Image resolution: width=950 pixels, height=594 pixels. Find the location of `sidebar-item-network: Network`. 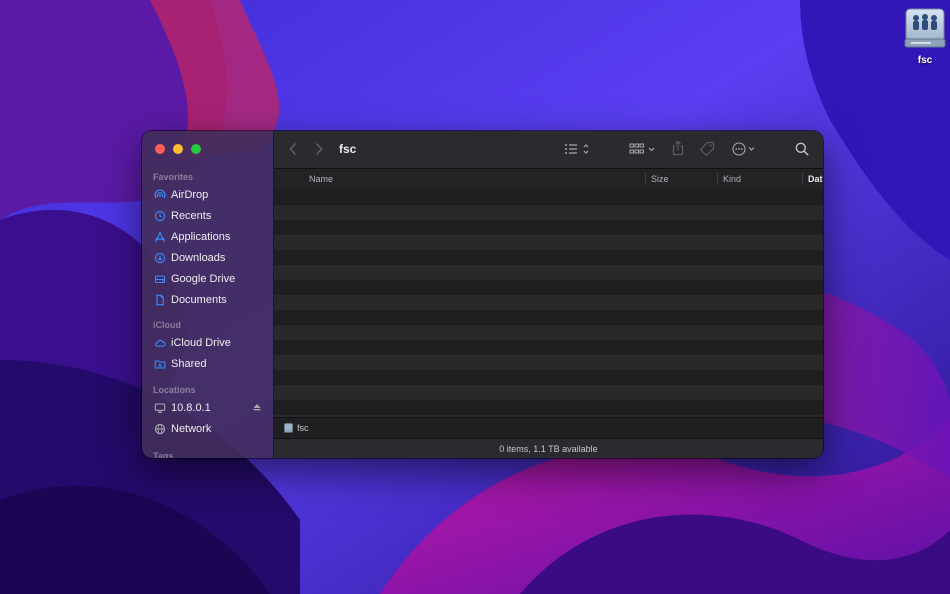

sidebar-item-network: Network is located at coordinates (207, 428).